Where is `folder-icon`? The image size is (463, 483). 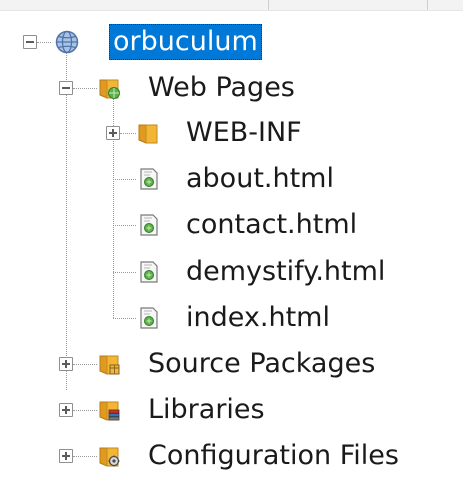
folder-icon is located at coordinates (148, 134).